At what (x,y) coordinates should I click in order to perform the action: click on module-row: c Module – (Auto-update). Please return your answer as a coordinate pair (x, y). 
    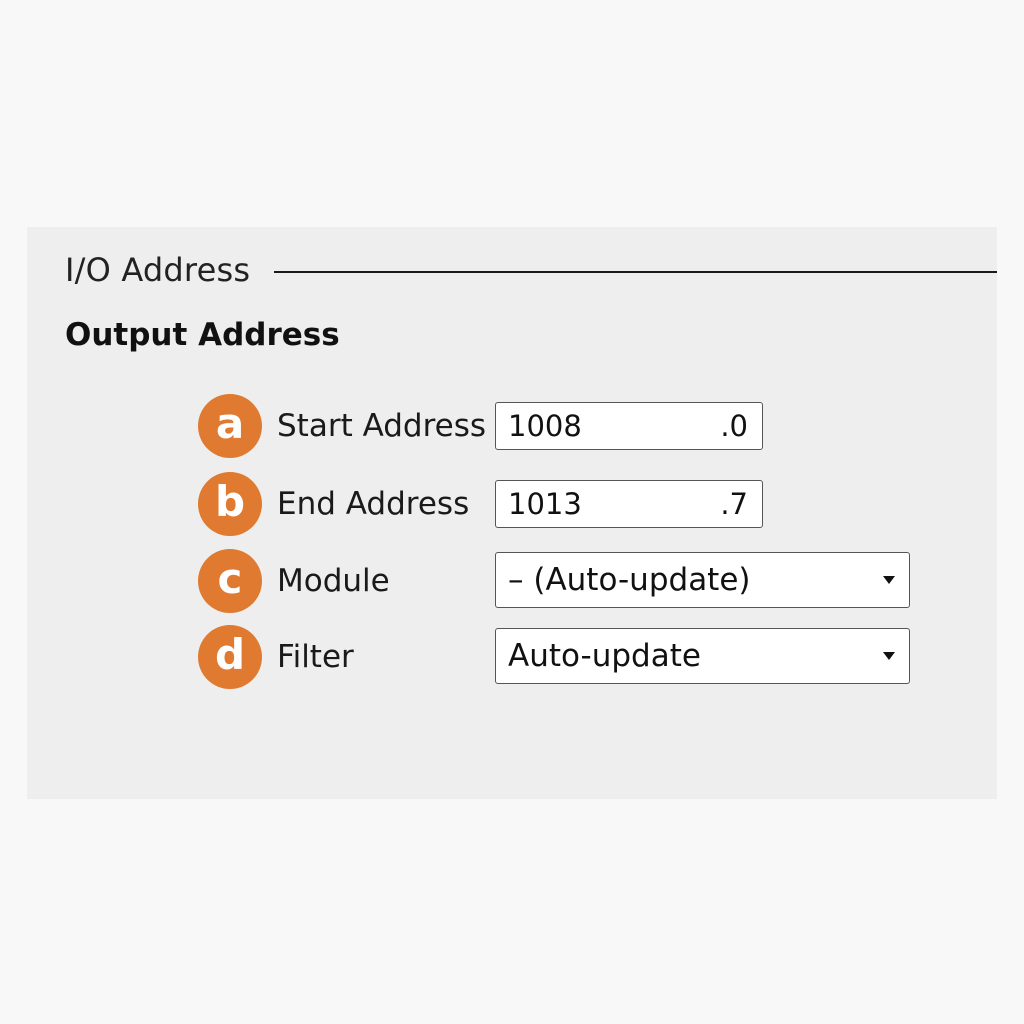
    Looking at the image, I should click on (568, 581).